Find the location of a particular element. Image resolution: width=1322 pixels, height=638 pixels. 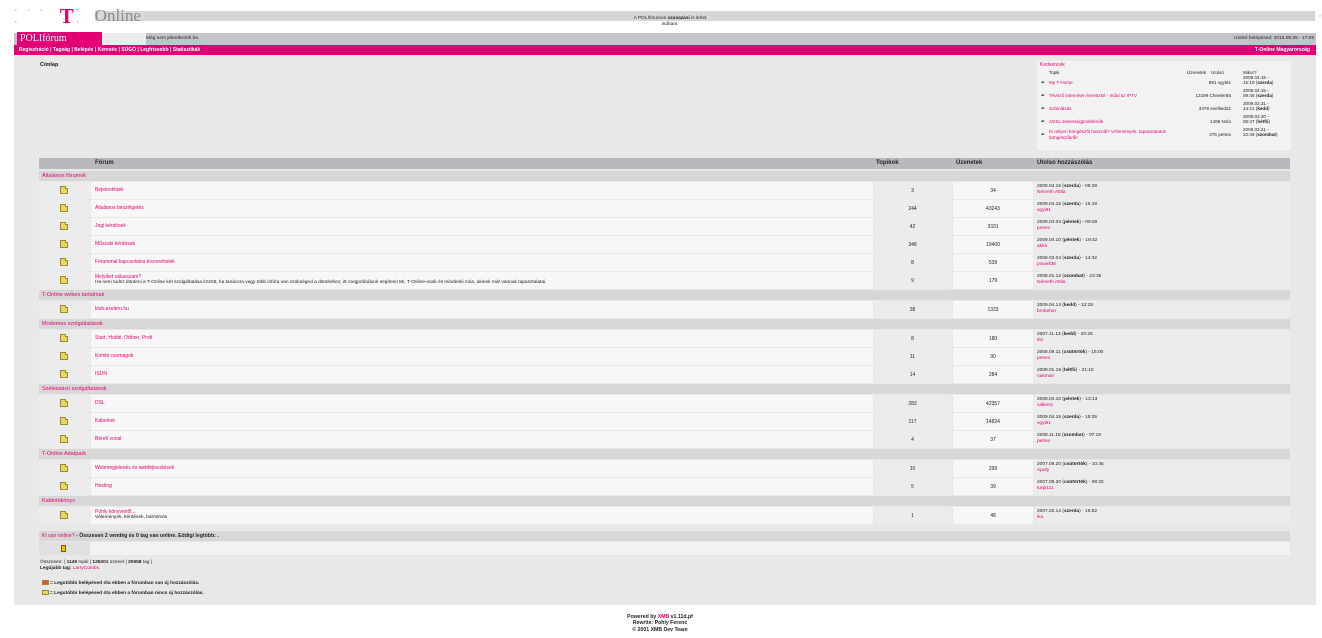

last-post-user-link: Apafy is located at coordinates (1043, 470).